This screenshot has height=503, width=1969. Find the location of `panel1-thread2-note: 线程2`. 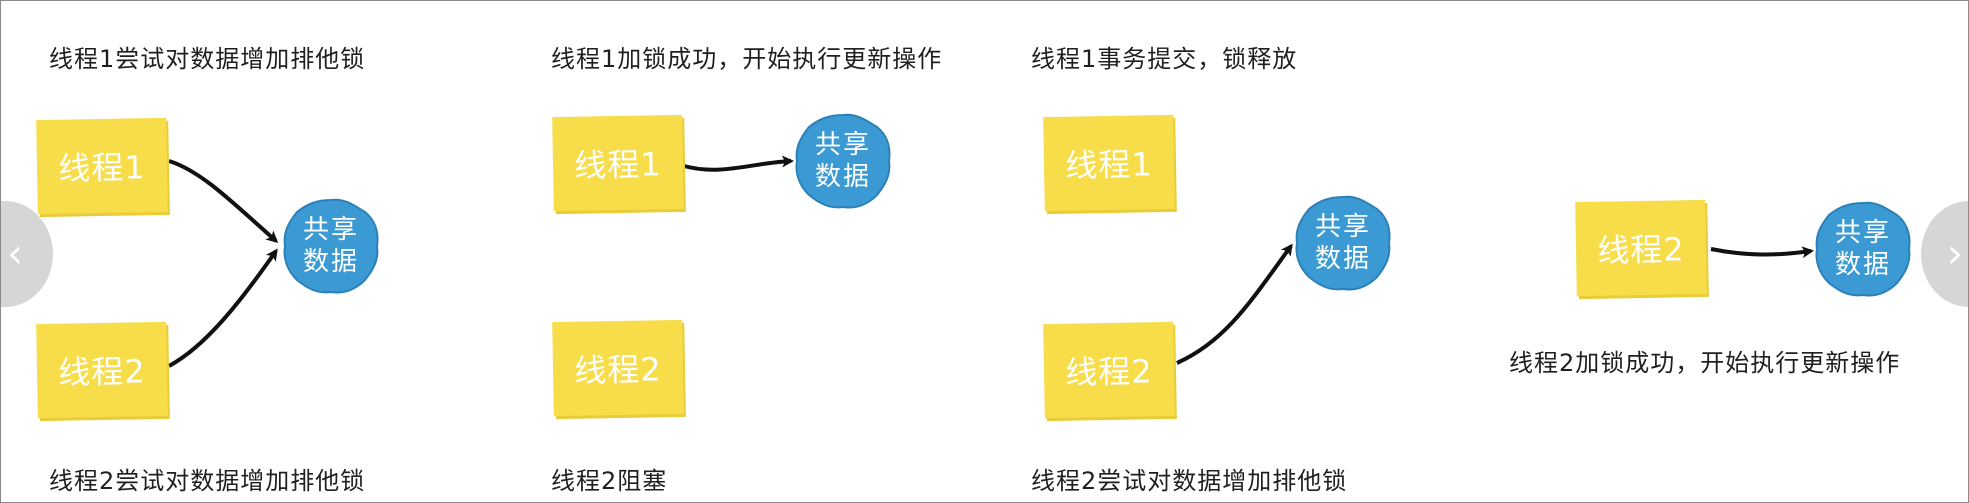

panel1-thread2-note: 线程2 is located at coordinates (102, 370).